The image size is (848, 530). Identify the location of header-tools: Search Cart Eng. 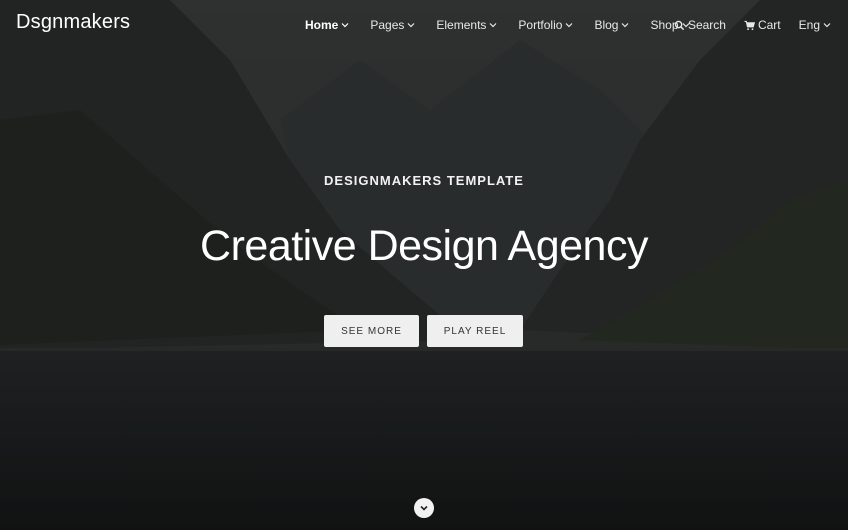
(744, 25).